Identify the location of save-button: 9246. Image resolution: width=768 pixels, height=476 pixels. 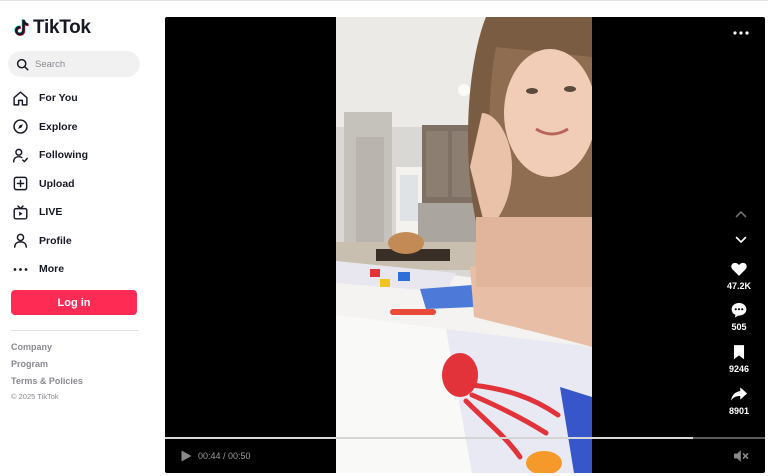
(739, 358).